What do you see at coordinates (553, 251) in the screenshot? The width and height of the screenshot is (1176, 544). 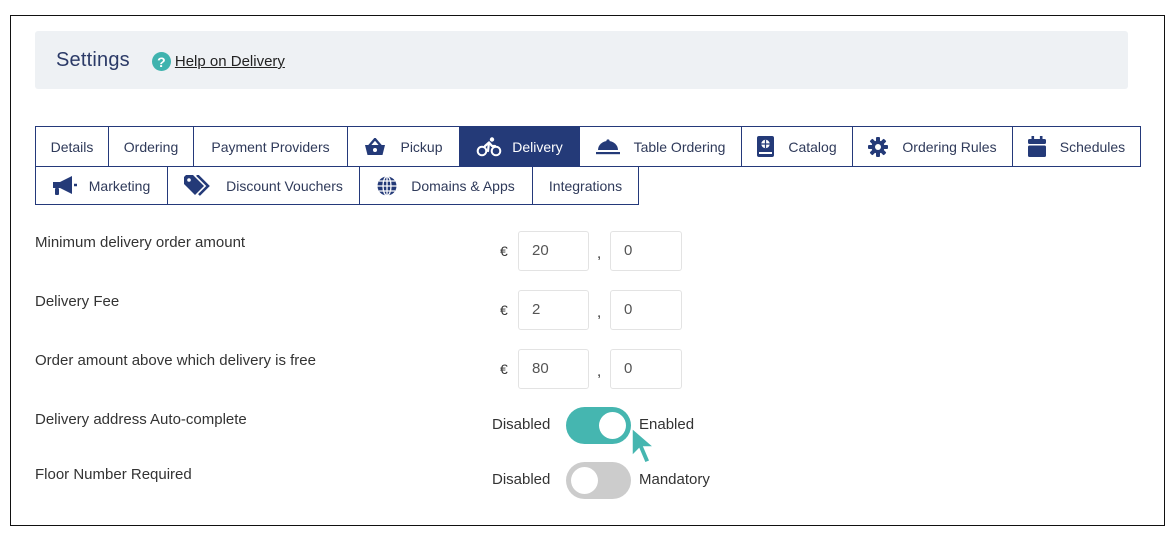 I see `min-order-integer-input: 20` at bounding box center [553, 251].